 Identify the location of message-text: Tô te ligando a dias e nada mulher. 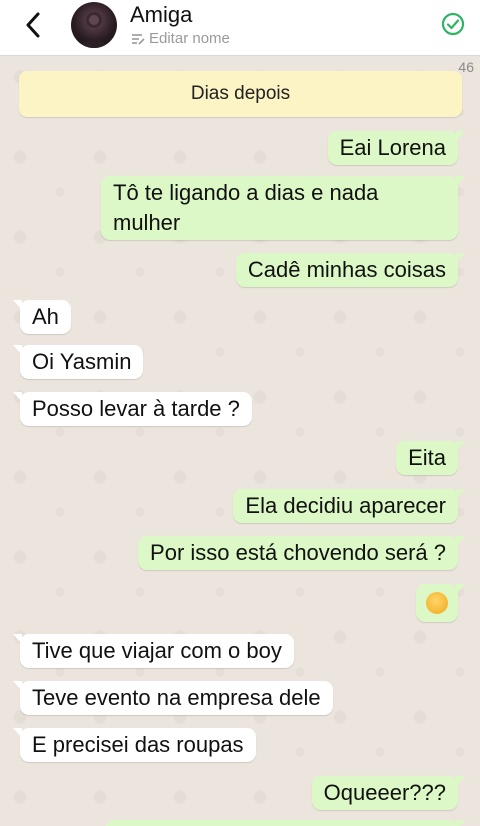
(246, 207).